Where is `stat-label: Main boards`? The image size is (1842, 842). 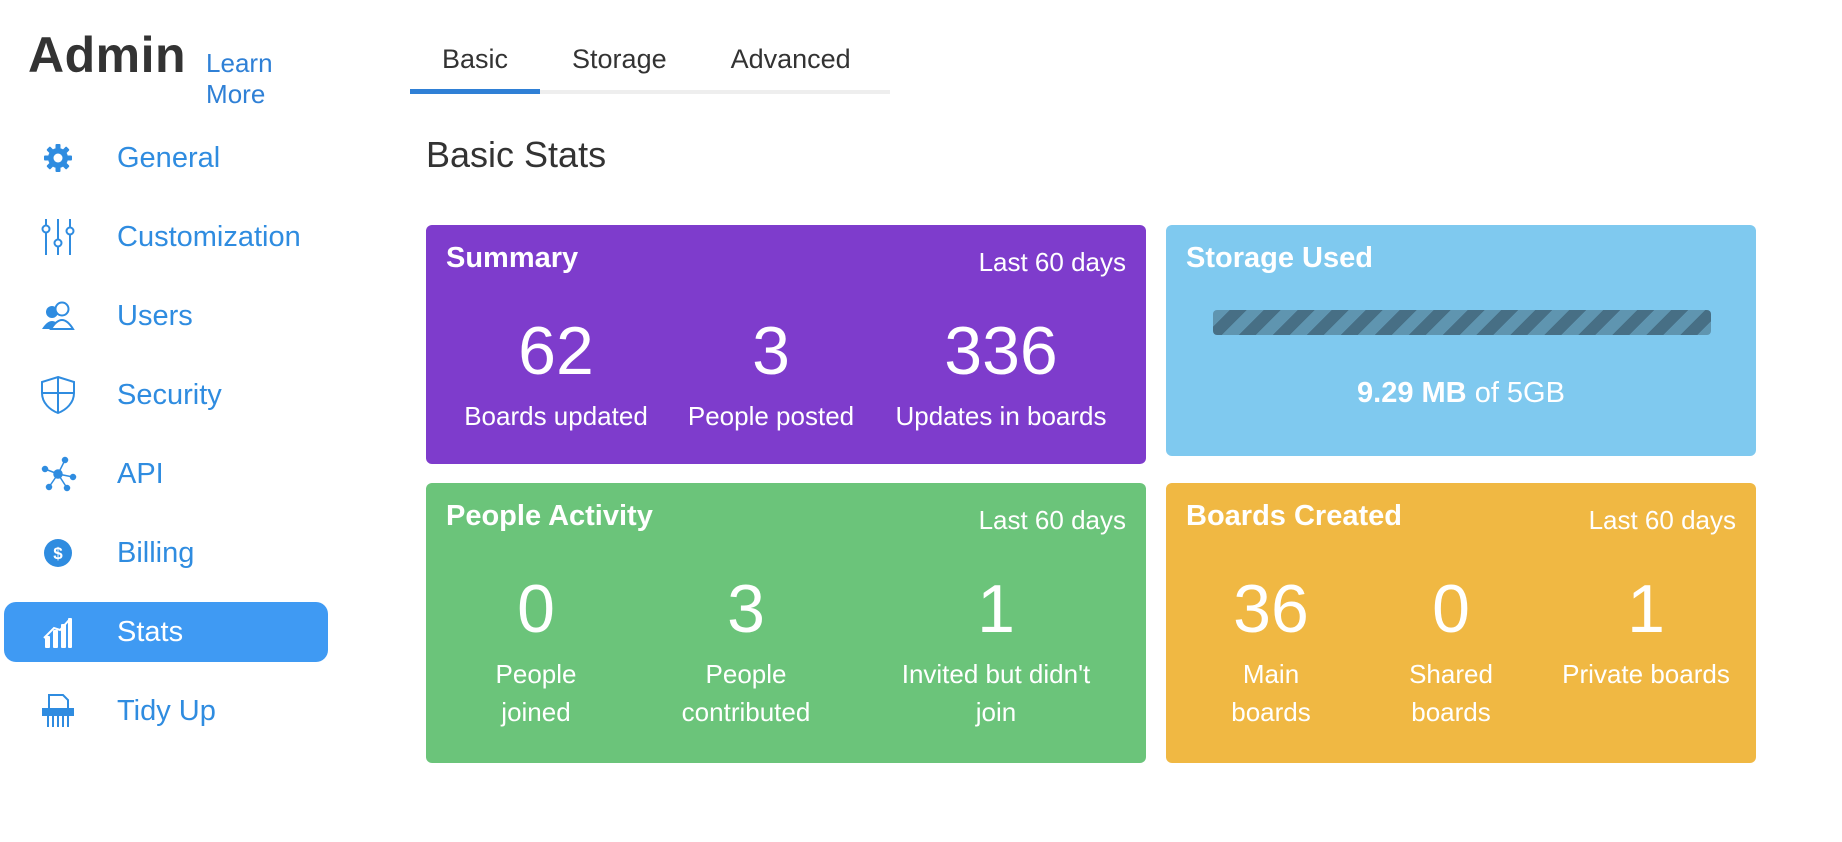 stat-label: Main boards is located at coordinates (1271, 693).